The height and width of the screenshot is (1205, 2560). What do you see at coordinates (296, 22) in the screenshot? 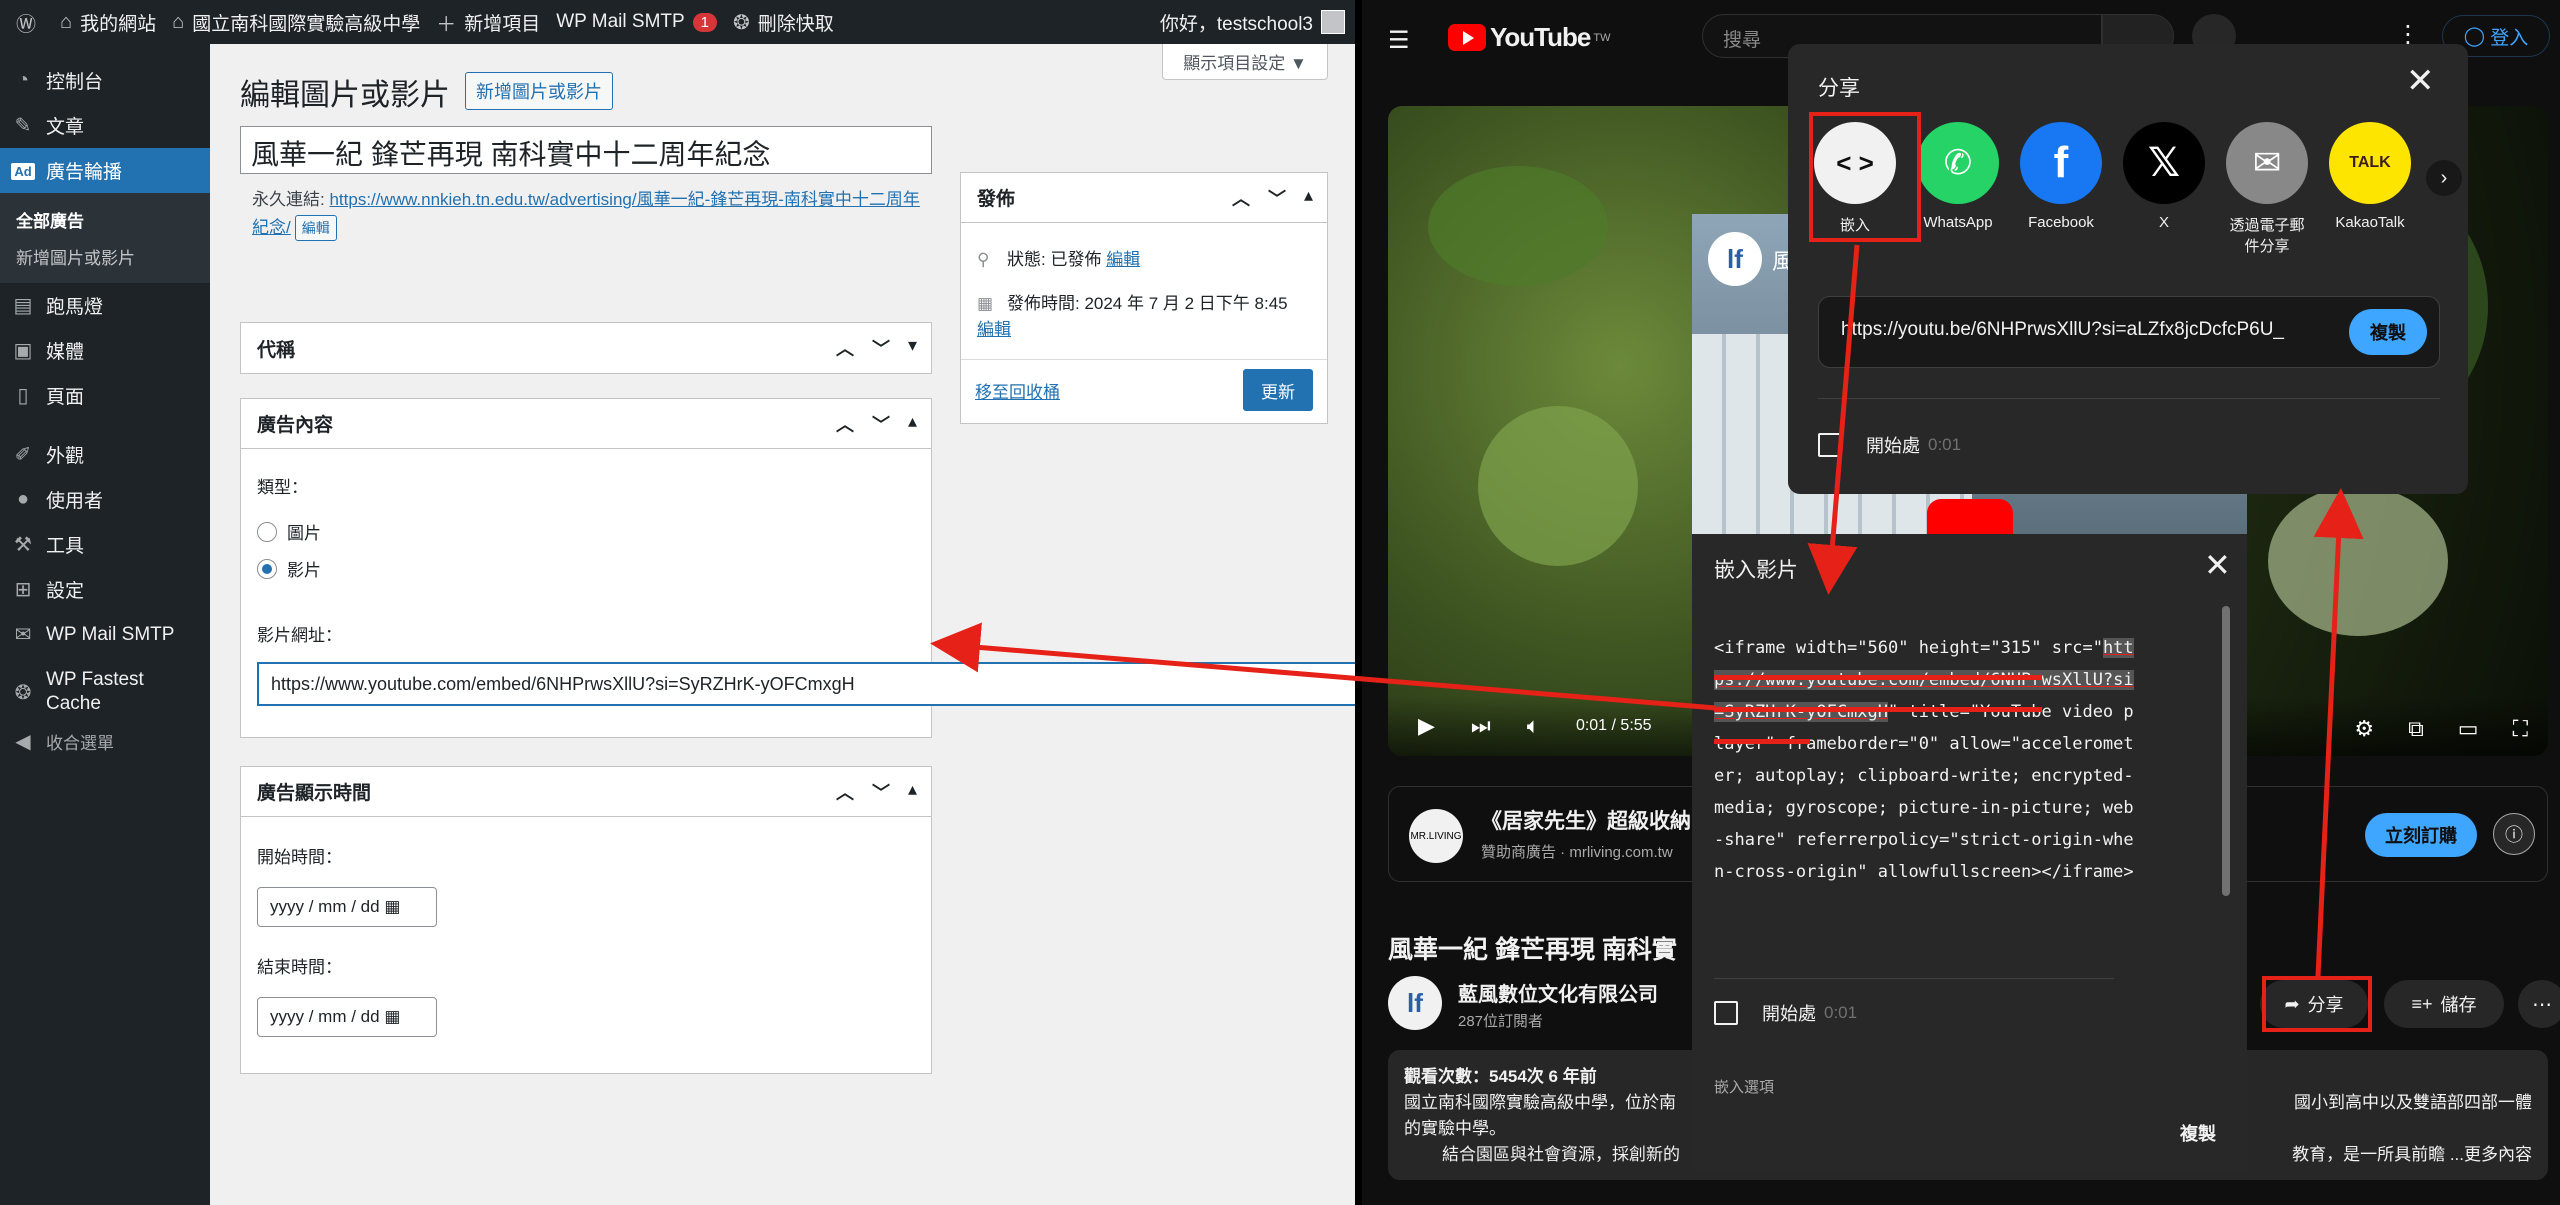
I see `site-name-link: ⌂ 國立南科國際實驗高級中學` at bounding box center [296, 22].